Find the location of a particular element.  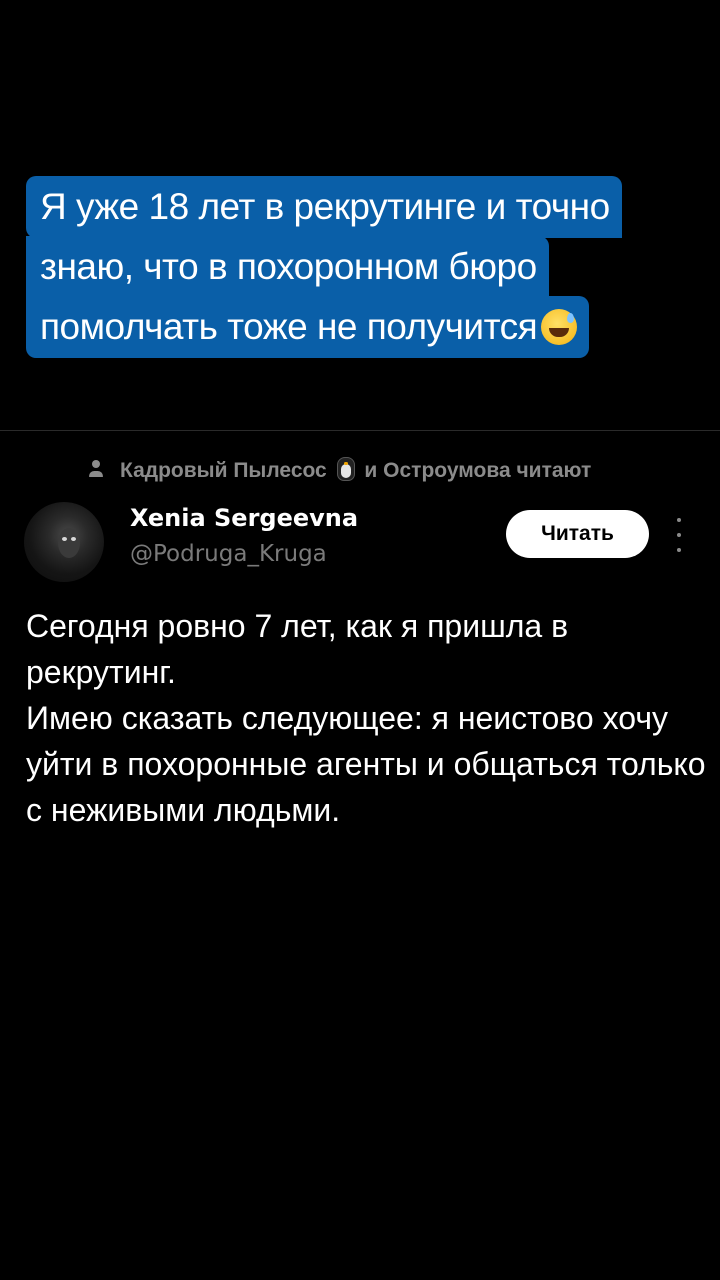

social-context-name-1: Кадровый Пылесос is located at coordinates (223, 470).